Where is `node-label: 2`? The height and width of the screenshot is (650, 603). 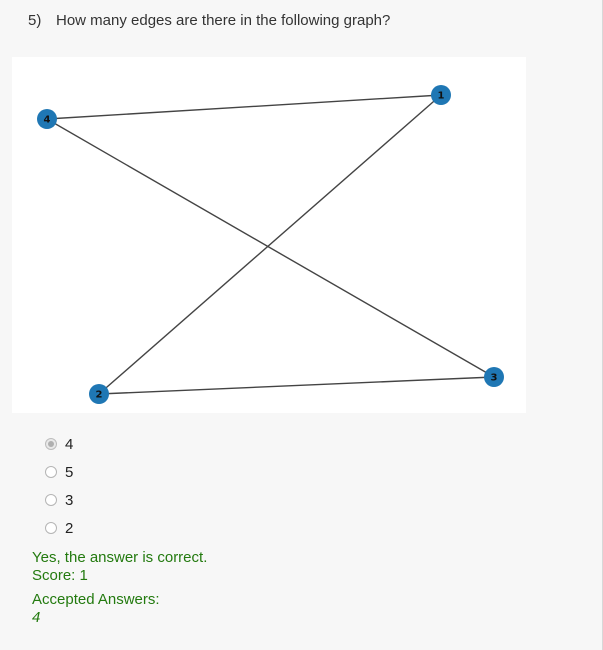 node-label: 2 is located at coordinates (99, 395).